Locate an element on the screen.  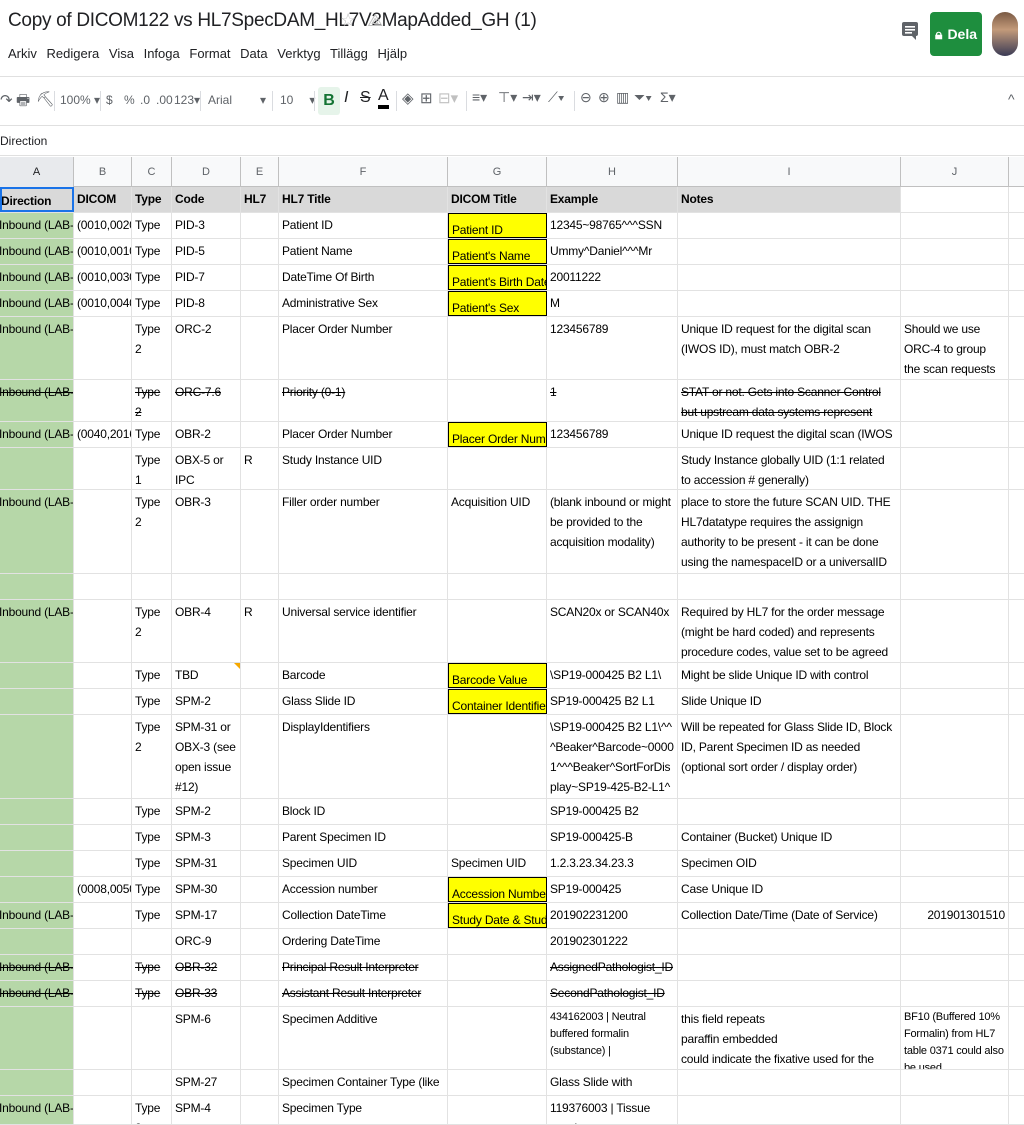
cell: ORC-2 is located at coordinates (206, 348).